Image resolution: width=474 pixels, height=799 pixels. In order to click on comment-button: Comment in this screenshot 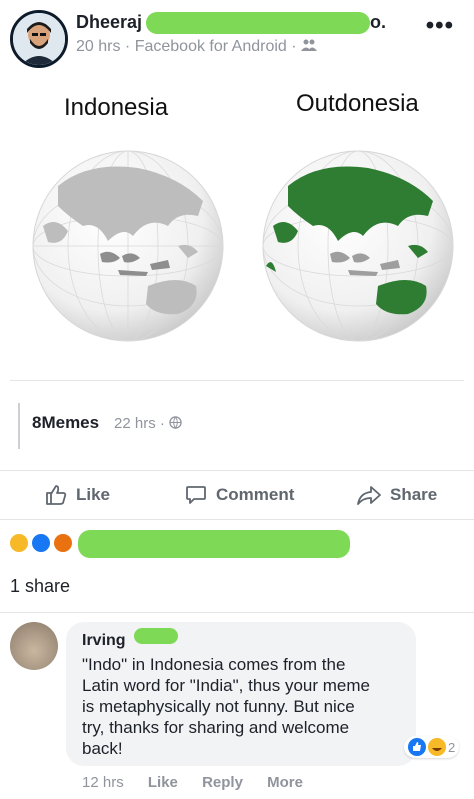, I will do `click(239, 495)`.